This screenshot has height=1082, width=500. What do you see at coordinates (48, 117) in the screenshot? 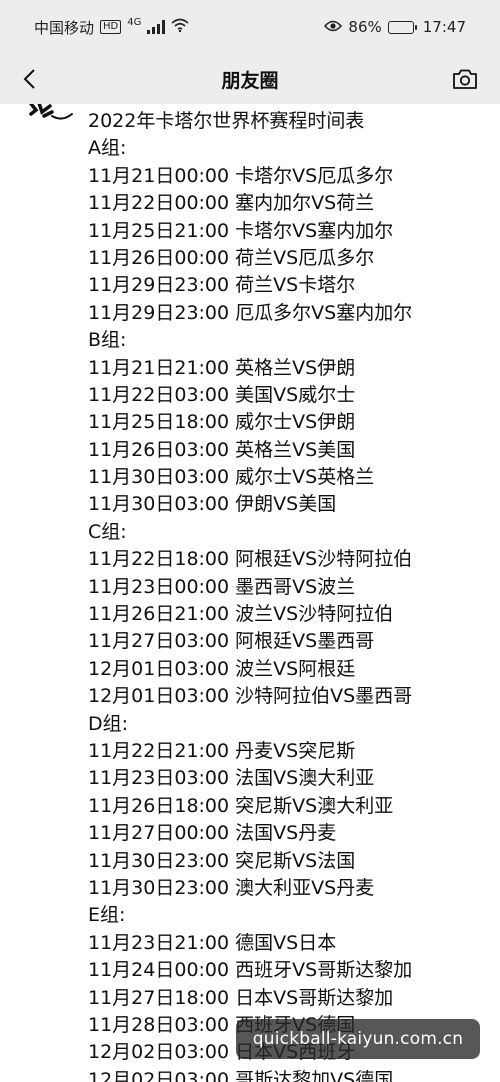
I see `avatar` at bounding box center [48, 117].